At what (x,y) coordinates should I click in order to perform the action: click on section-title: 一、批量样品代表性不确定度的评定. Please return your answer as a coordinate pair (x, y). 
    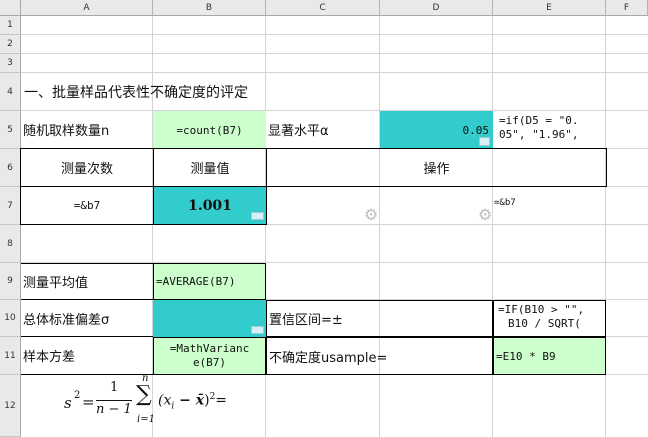
    Looking at the image, I should click on (212, 91).